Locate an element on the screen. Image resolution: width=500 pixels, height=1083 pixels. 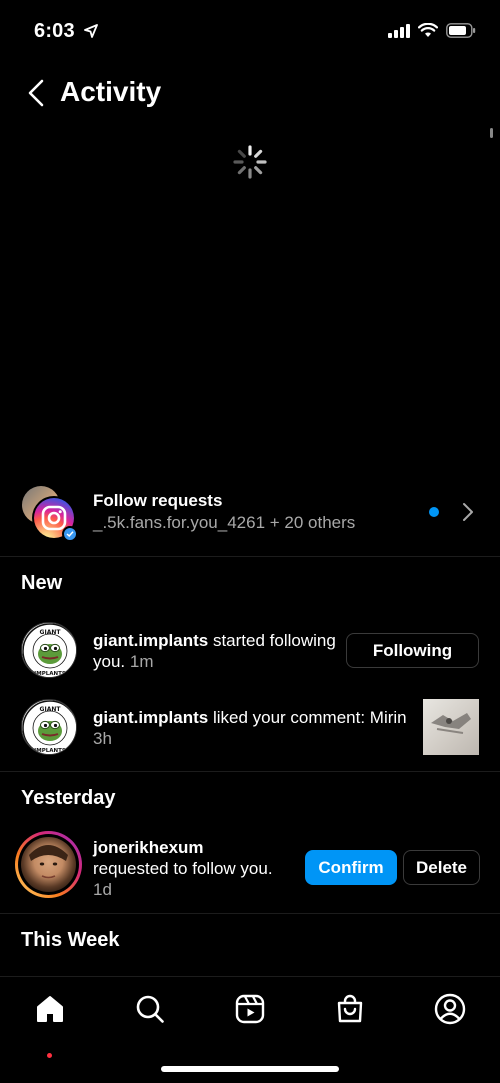
scroll-indicator is located at coordinates (491, 133).